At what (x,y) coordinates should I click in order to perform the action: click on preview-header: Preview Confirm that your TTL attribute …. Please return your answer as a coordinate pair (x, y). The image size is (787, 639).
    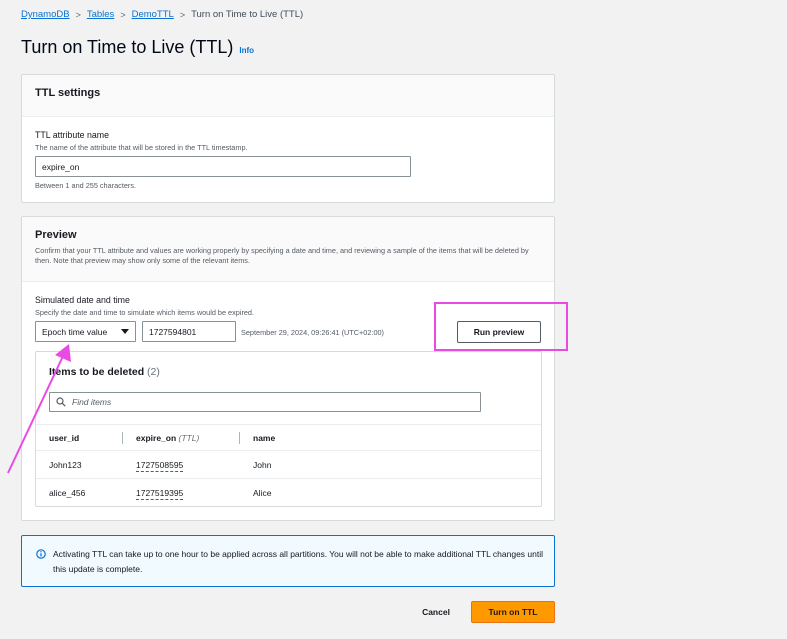
    Looking at the image, I should click on (288, 249).